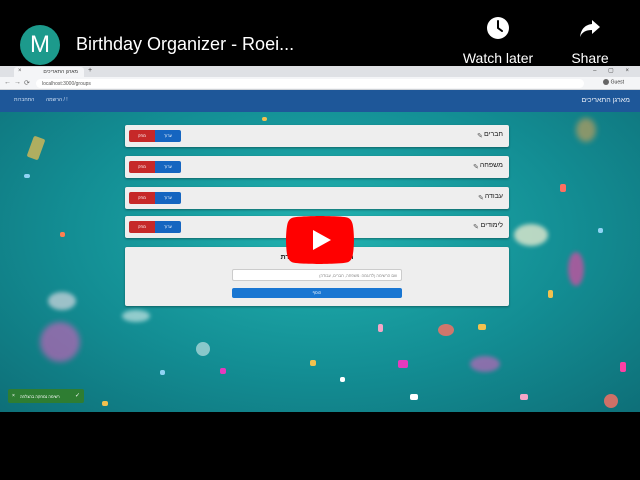 This screenshot has width=640, height=480. Describe the element at coordinates (317, 167) in the screenshot. I see `list-card-family: מחק ערוך ✎ משפחה` at that location.